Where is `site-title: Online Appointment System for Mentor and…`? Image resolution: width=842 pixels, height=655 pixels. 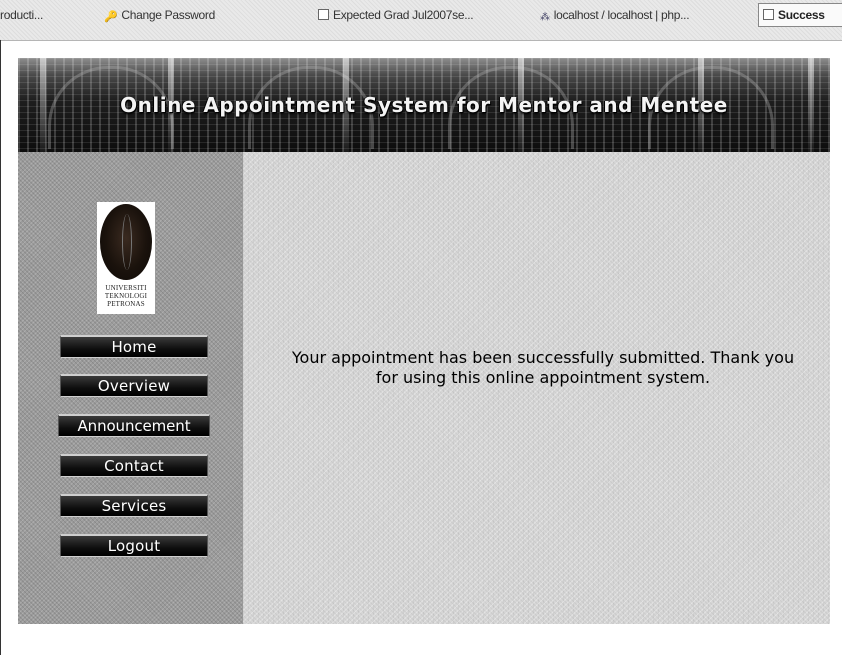 site-title: Online Appointment System for Mentor and… is located at coordinates (424, 105).